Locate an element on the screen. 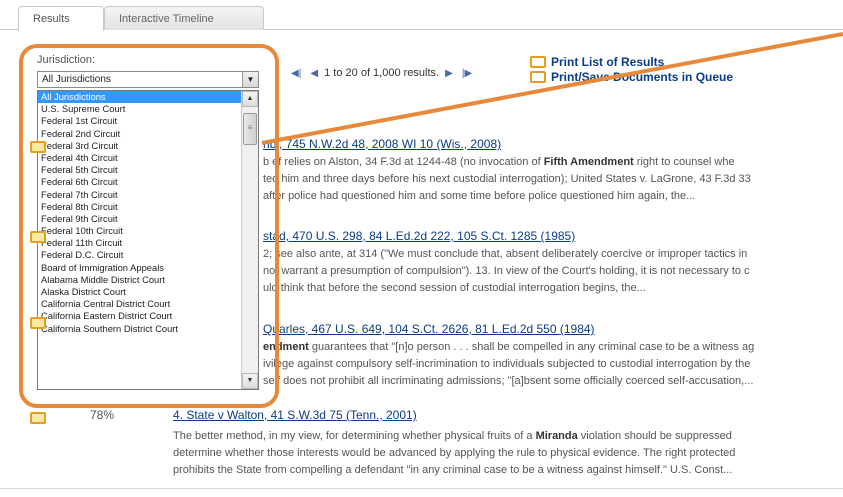  prev-page-icon: ◀ is located at coordinates (314, 73).